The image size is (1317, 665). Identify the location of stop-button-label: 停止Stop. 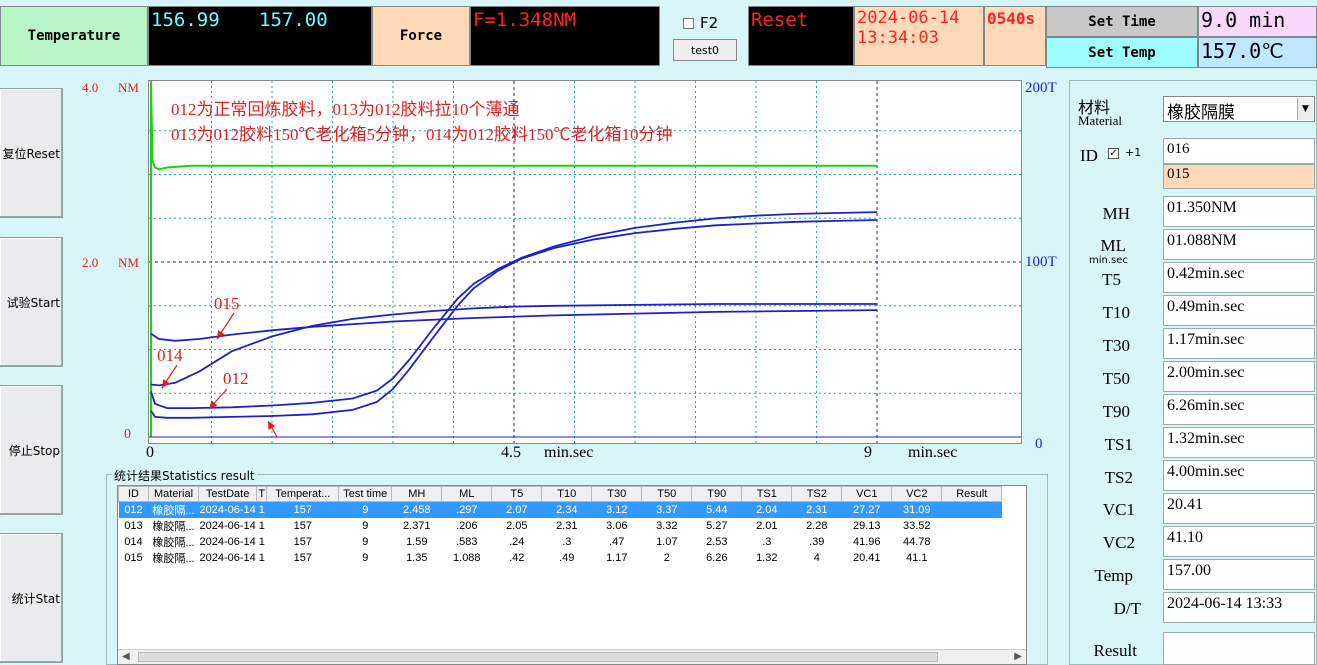
(34, 450).